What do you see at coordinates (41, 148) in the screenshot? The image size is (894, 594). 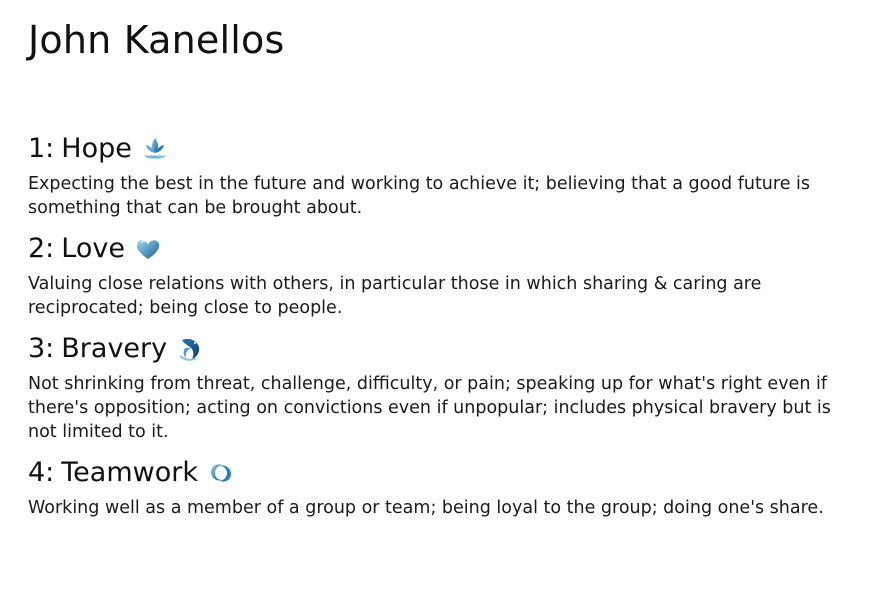 I see `strength-number: 1:` at bounding box center [41, 148].